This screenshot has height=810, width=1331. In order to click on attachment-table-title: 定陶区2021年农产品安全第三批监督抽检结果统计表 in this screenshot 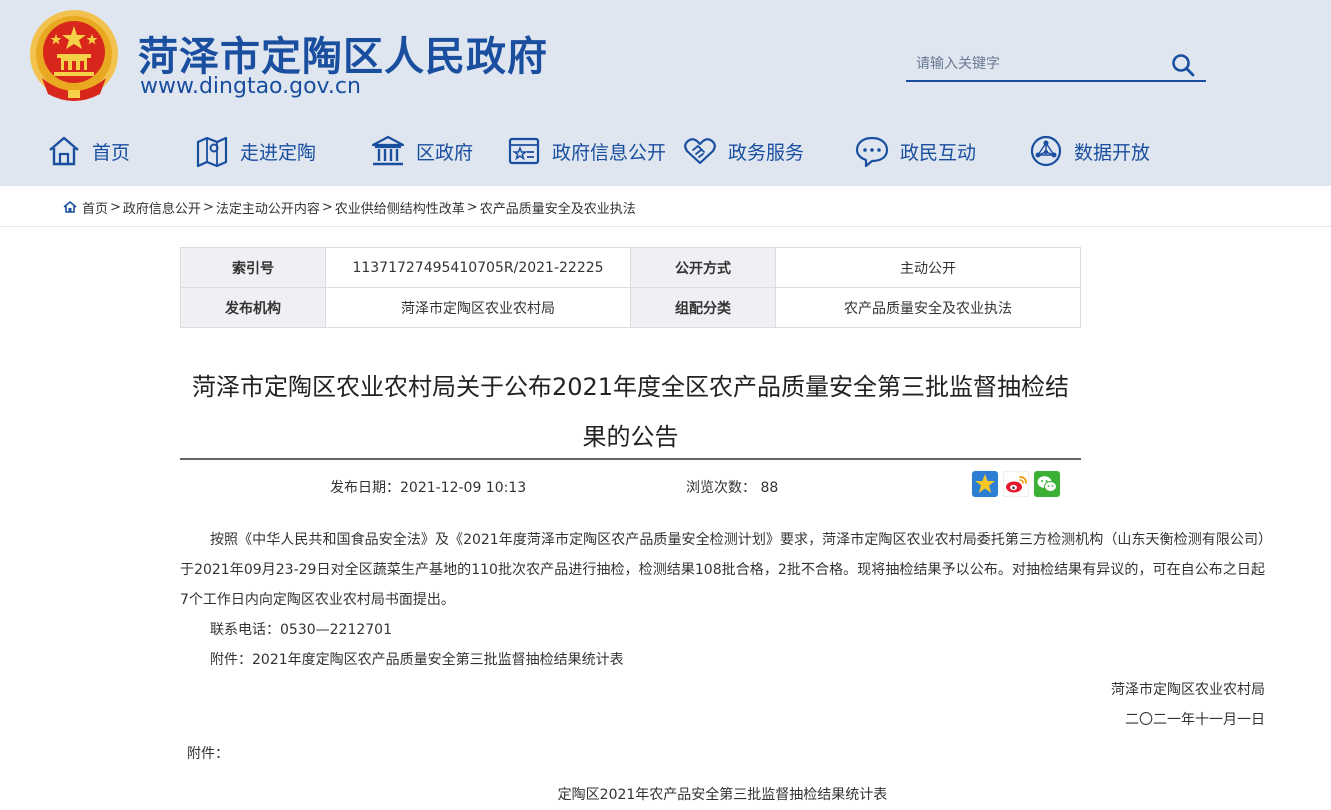, I will do `click(722, 795)`.